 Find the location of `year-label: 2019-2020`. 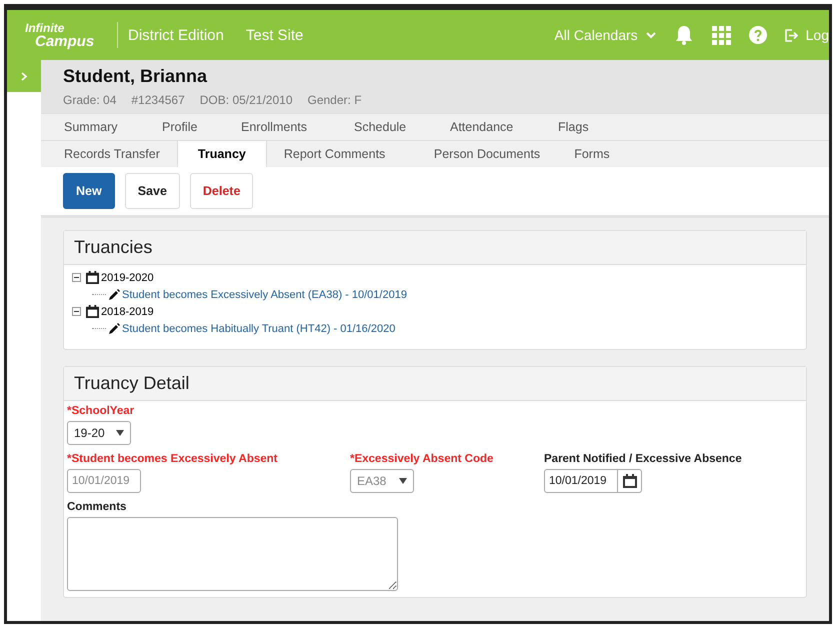

year-label: 2019-2020 is located at coordinates (127, 278).